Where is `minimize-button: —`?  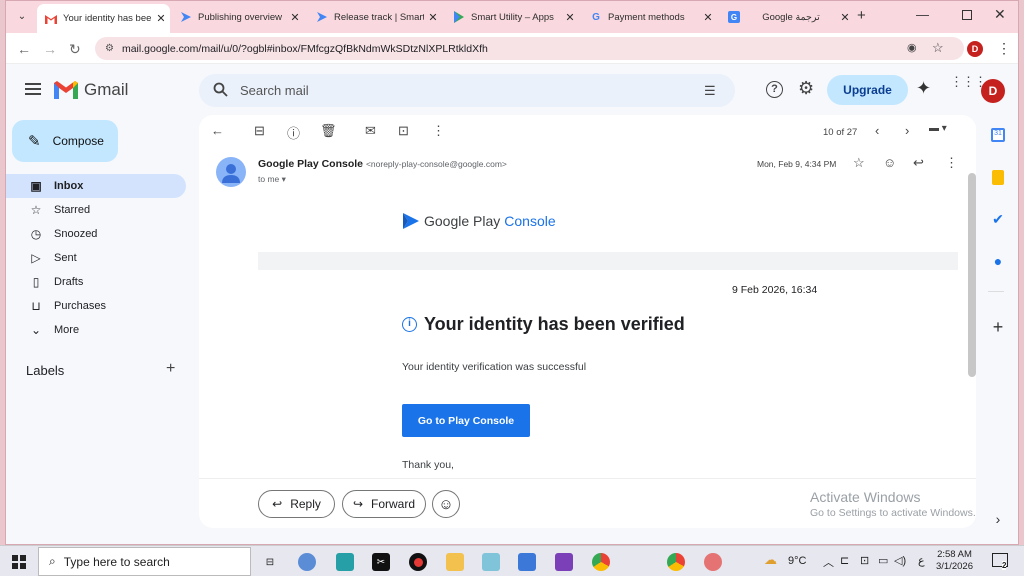 minimize-button: — is located at coordinates (922, 14).